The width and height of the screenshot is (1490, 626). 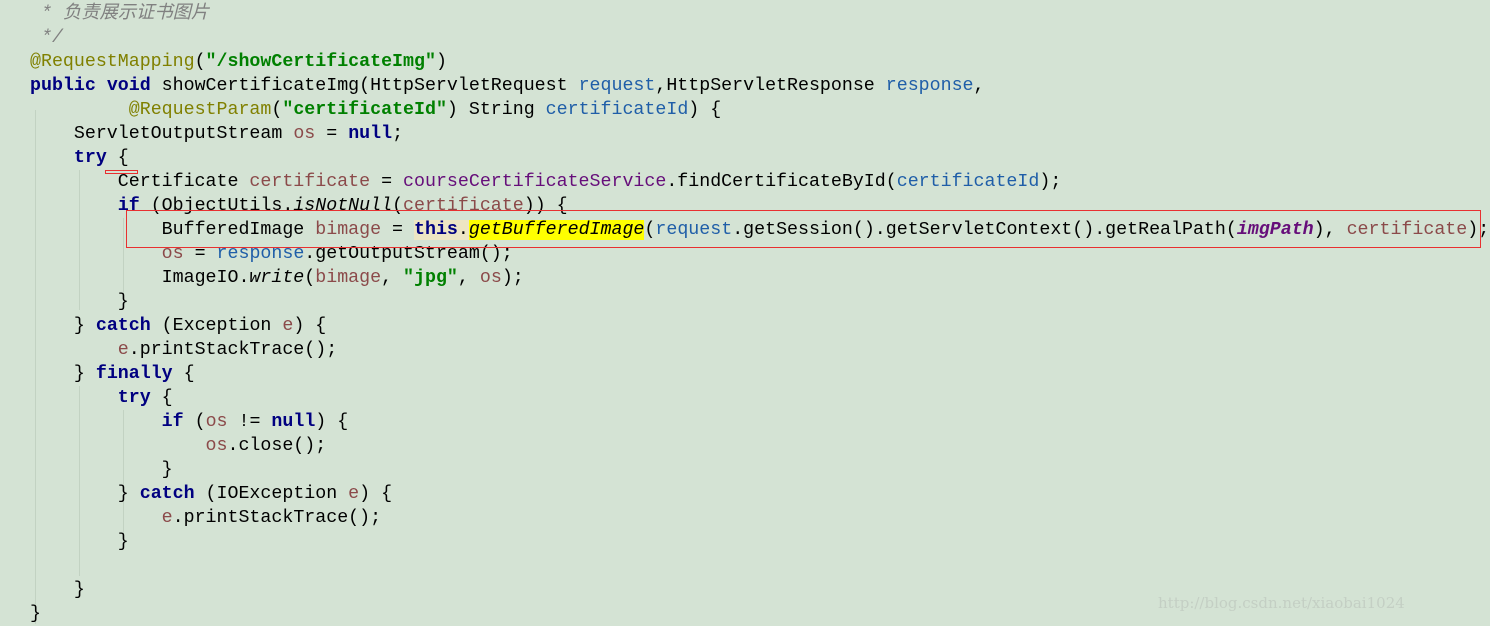 What do you see at coordinates (398, 134) in the screenshot?
I see `code-token: ;` at bounding box center [398, 134].